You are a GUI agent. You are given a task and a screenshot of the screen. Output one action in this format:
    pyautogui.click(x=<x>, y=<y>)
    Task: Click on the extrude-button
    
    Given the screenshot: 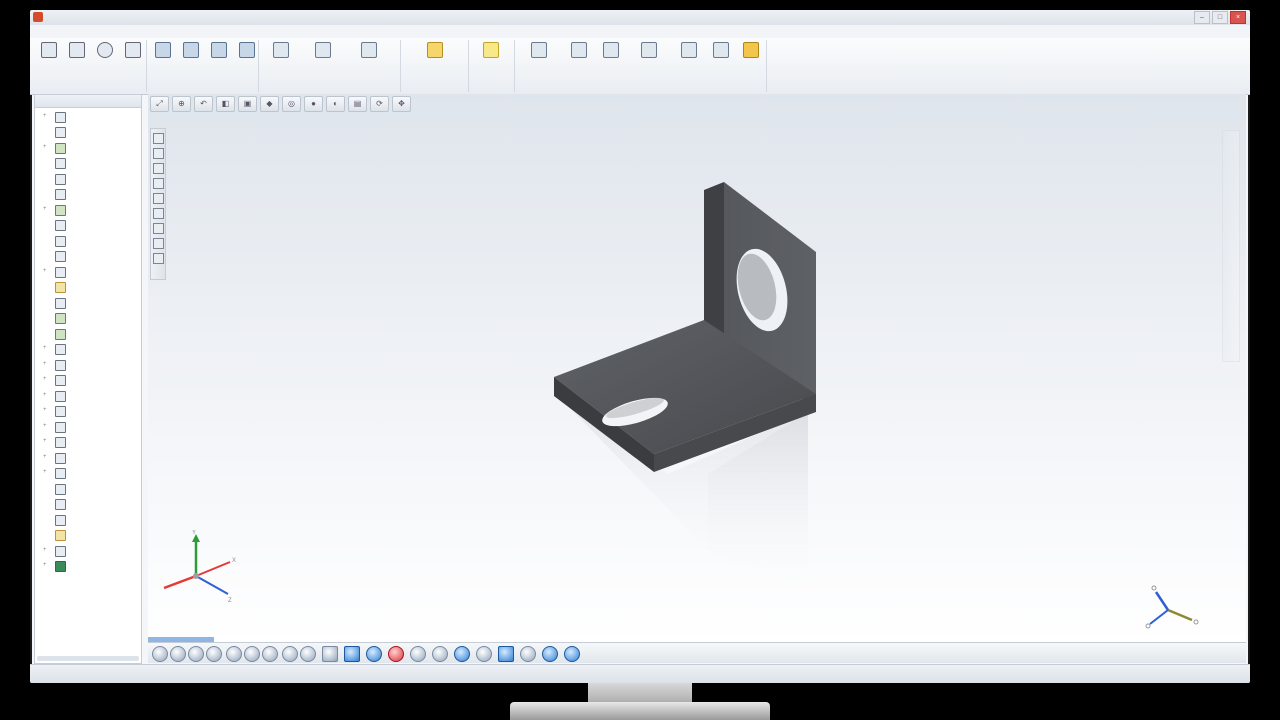 What is the action you would take?
    pyautogui.click(x=163, y=51)
    